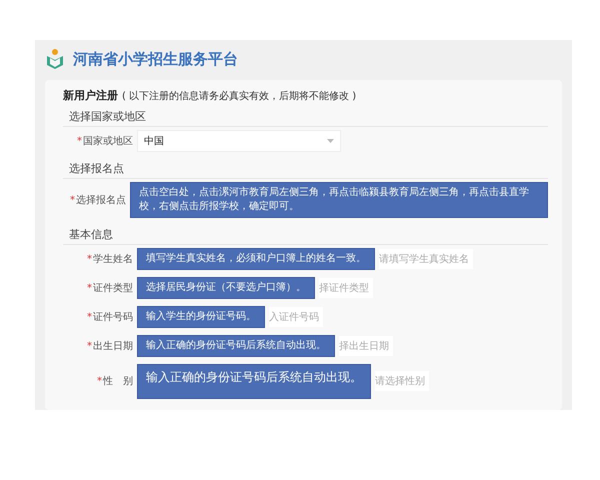  Describe the element at coordinates (155, 59) in the screenshot. I see `site-title: 河南省小学招生服务平台` at that location.